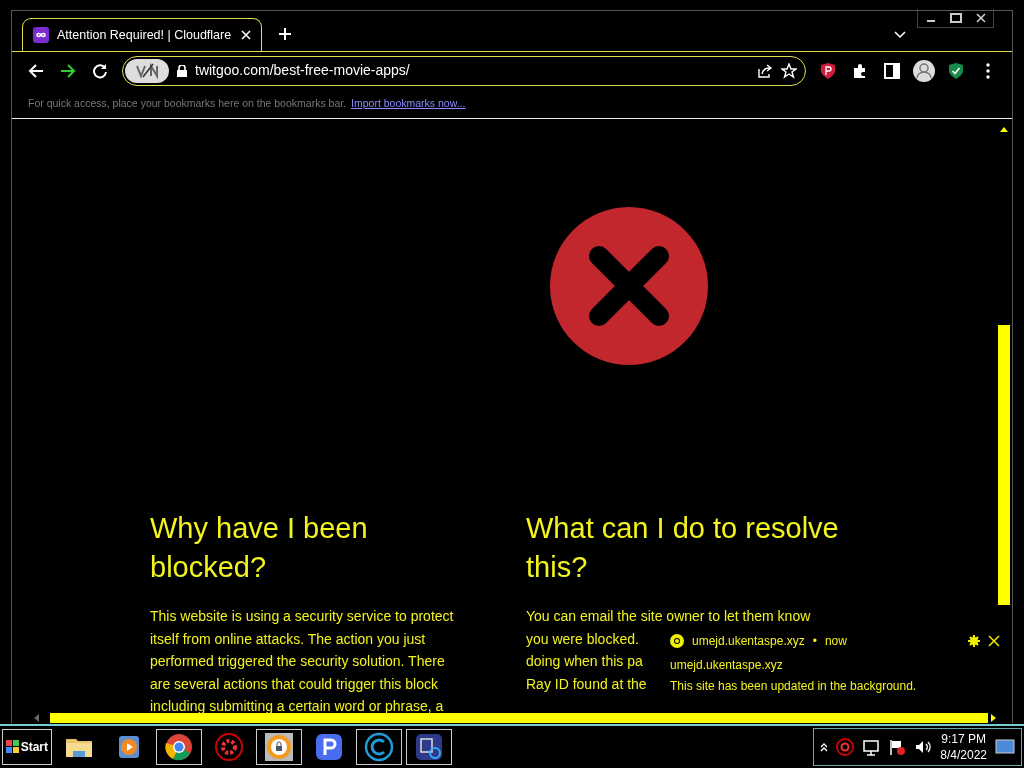  What do you see at coordinates (994, 718) in the screenshot?
I see `scroll-right-icon` at bounding box center [994, 718].